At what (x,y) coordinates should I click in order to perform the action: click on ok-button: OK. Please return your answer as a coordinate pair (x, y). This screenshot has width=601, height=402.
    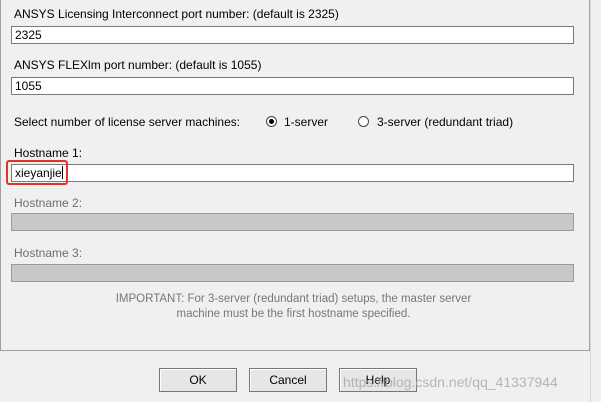
    Looking at the image, I should click on (198, 380).